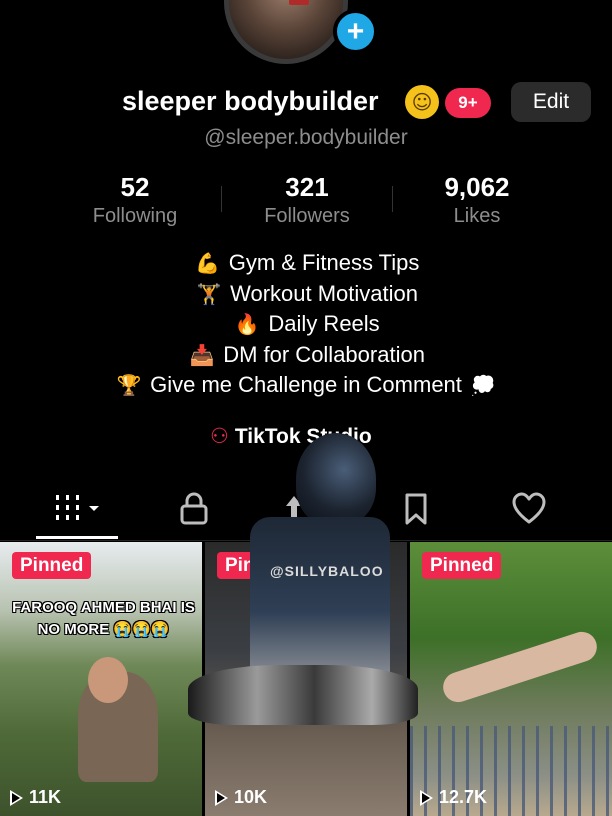 The height and width of the screenshot is (816, 612). Describe the element at coordinates (477, 187) in the screenshot. I see `likes-count: 9,062` at that location.